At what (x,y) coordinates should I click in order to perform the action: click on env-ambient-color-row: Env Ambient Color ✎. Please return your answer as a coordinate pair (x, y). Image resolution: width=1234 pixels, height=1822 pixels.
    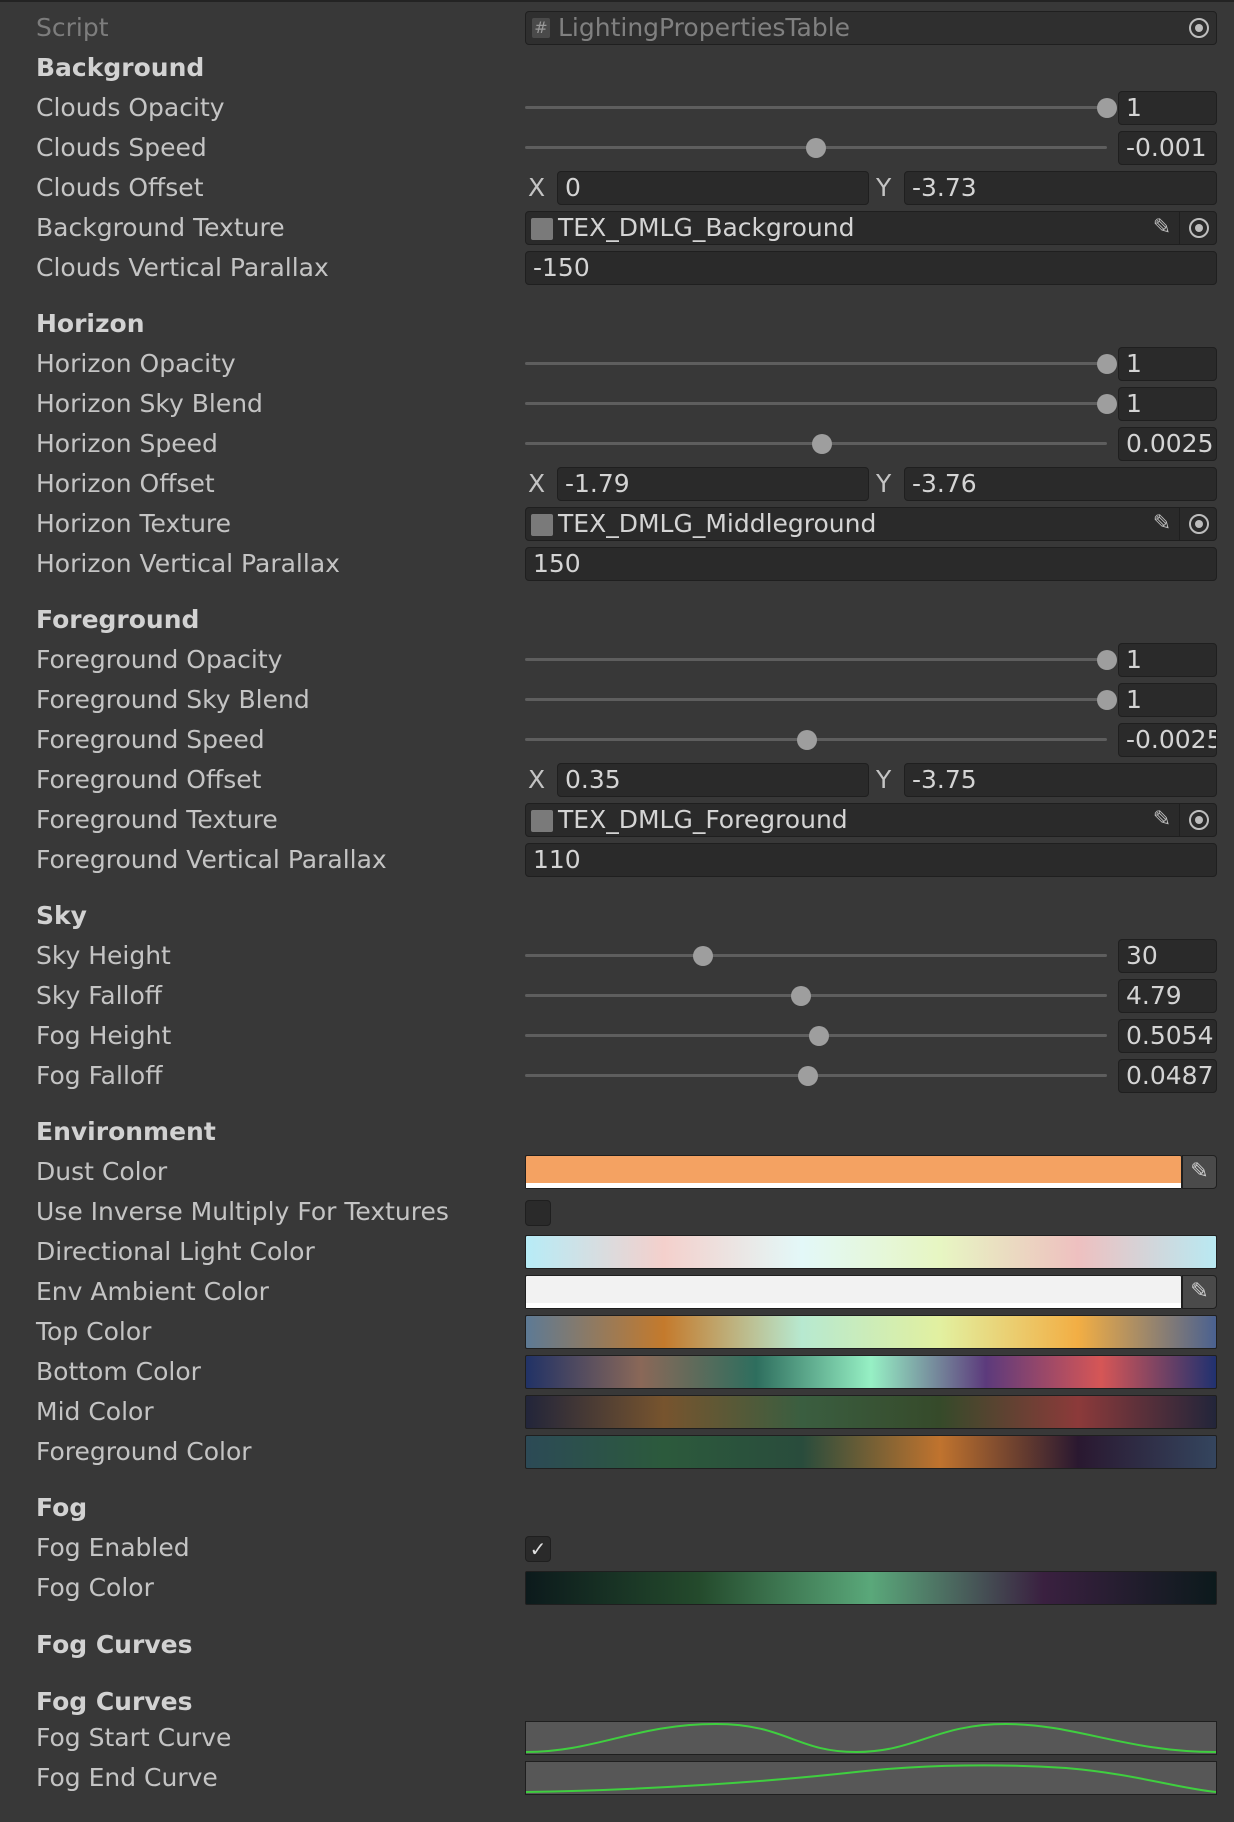
    Looking at the image, I should click on (617, 1292).